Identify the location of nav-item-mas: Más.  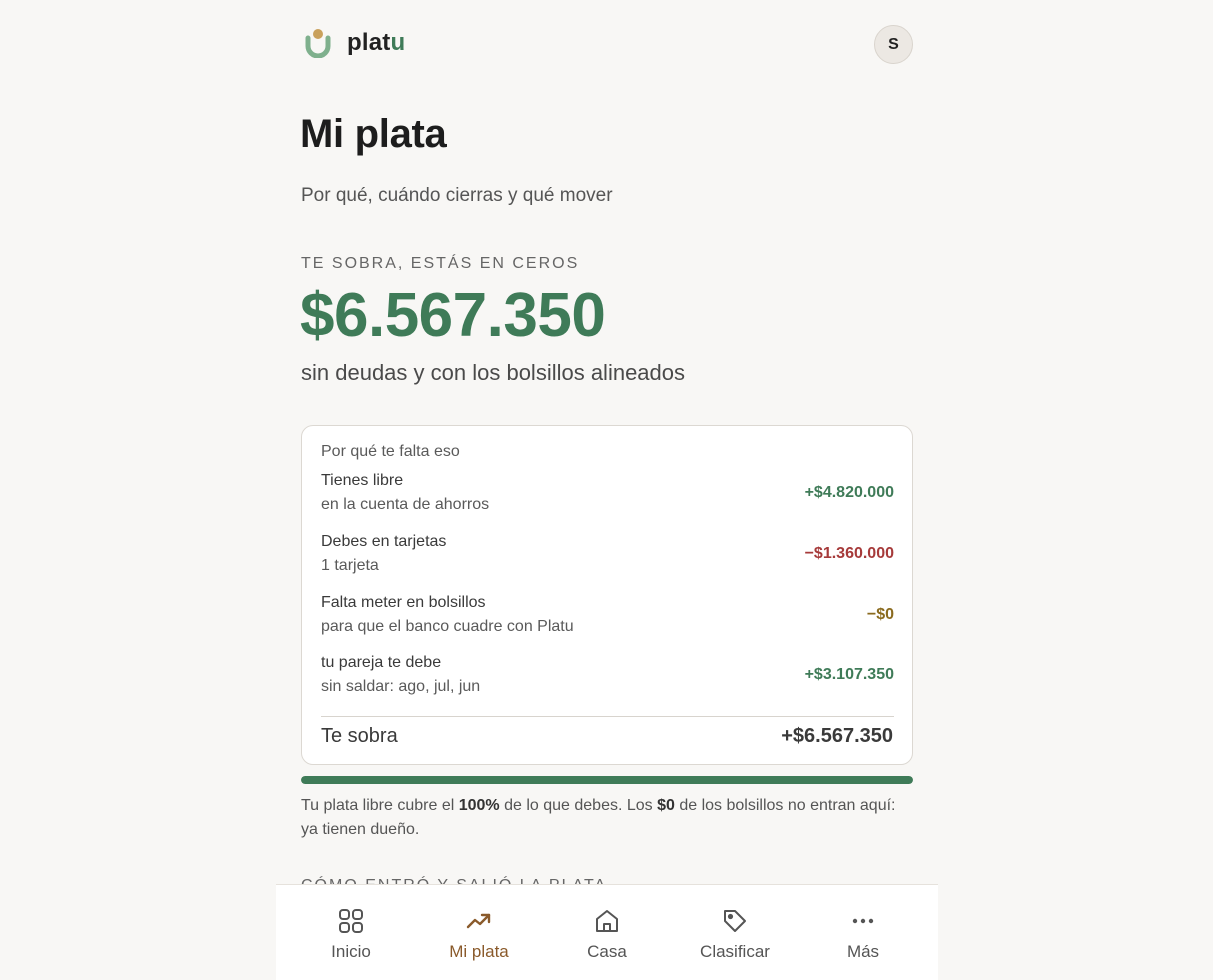
(863, 932).